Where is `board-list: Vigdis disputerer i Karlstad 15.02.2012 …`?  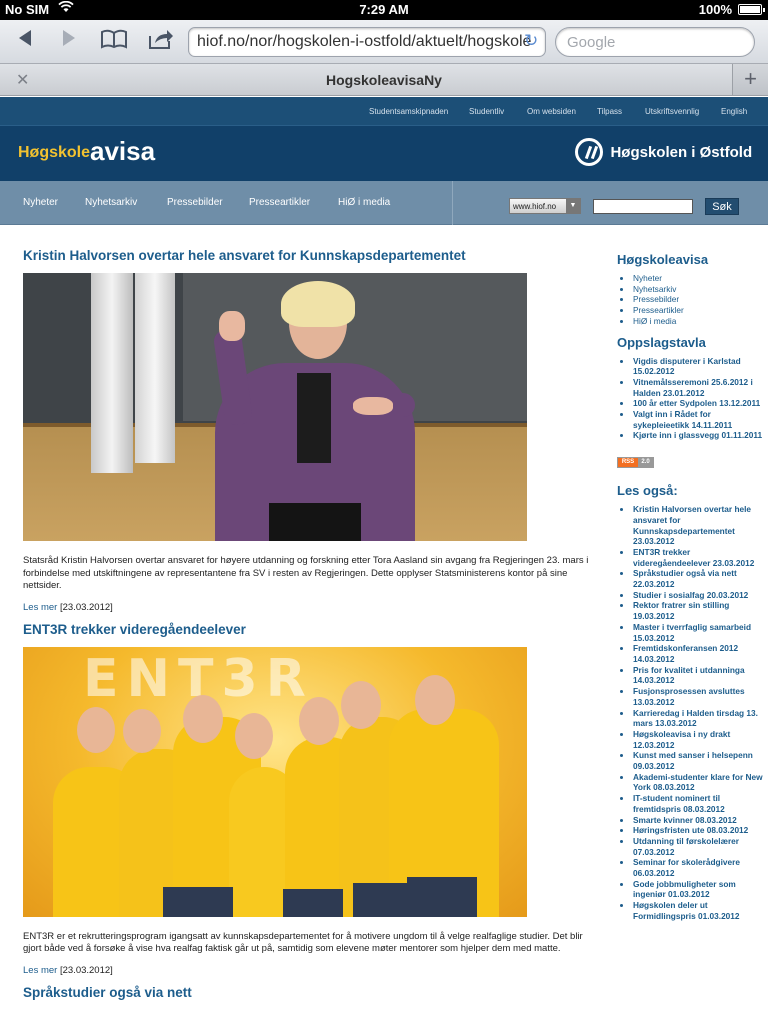
board-list: Vigdis disputerer i Karlstad 15.02.2012 … is located at coordinates (693, 399).